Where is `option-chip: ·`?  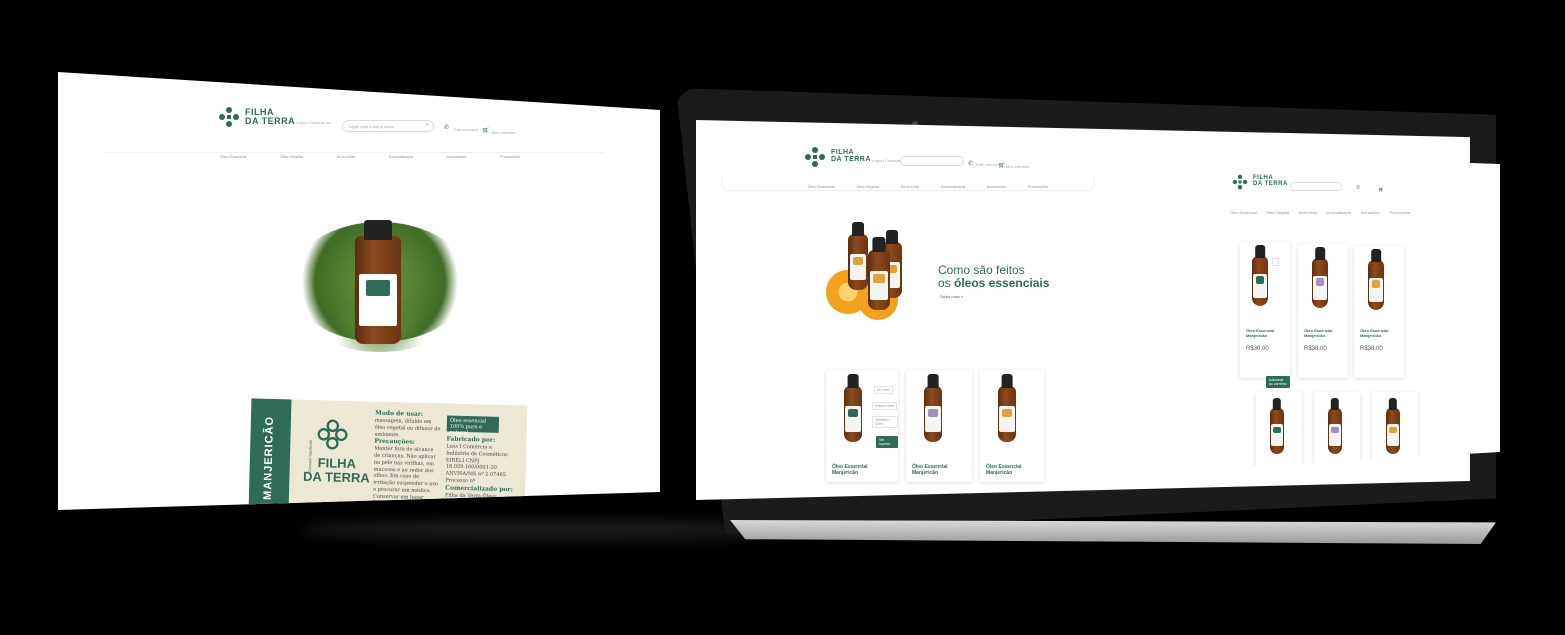 option-chip: · is located at coordinates (1276, 262).